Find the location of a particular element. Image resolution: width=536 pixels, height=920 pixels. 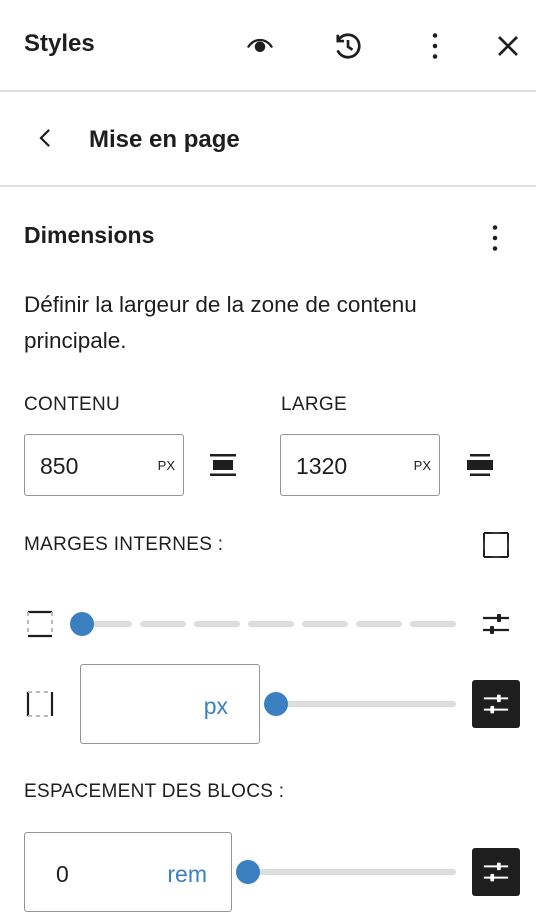

close-icon is located at coordinates (508, 46).